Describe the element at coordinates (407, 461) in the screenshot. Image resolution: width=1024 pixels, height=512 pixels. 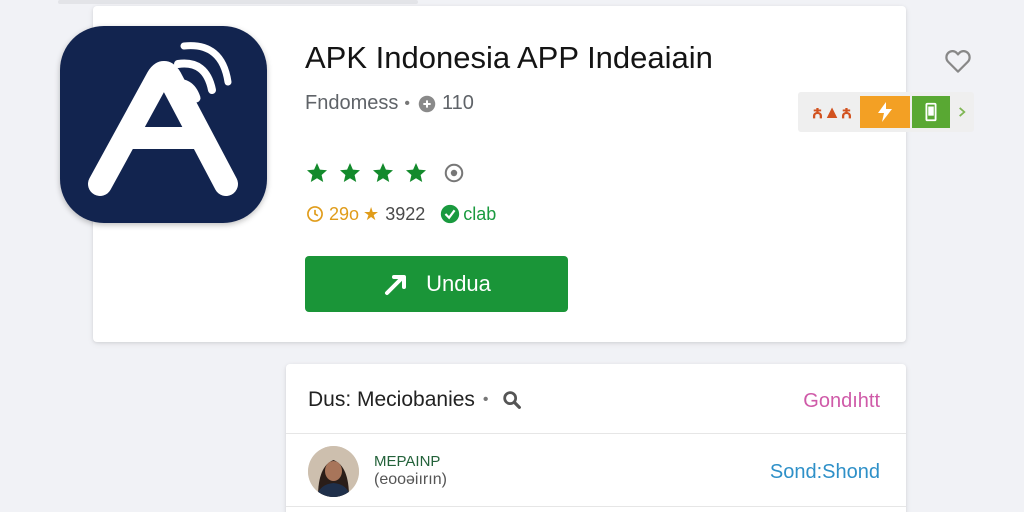
I see `reviewer-name: MEPAINP` at that location.